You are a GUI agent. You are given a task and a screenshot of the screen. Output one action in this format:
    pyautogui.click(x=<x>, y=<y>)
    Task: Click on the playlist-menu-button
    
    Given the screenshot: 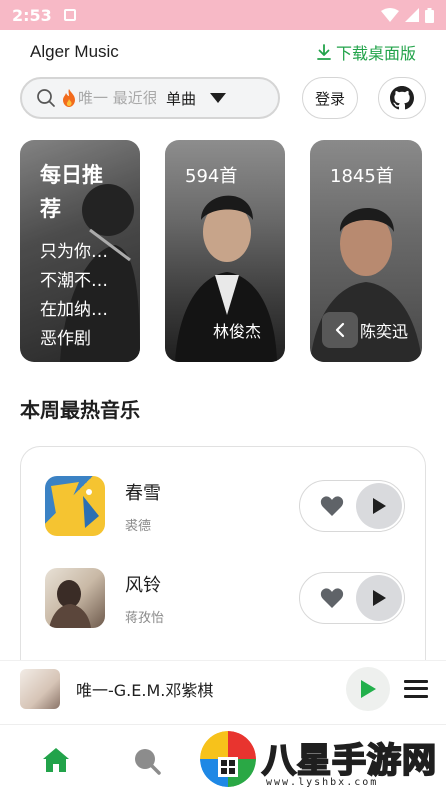 What is the action you would take?
    pyautogui.click(x=416, y=689)
    